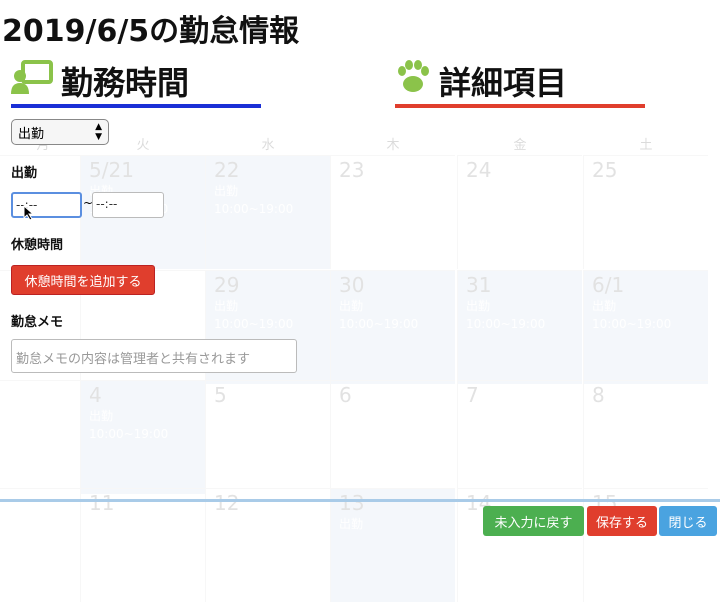 The image size is (720, 602). Describe the element at coordinates (392, 212) in the screenshot. I see `calendar-day-cell: 23` at that location.